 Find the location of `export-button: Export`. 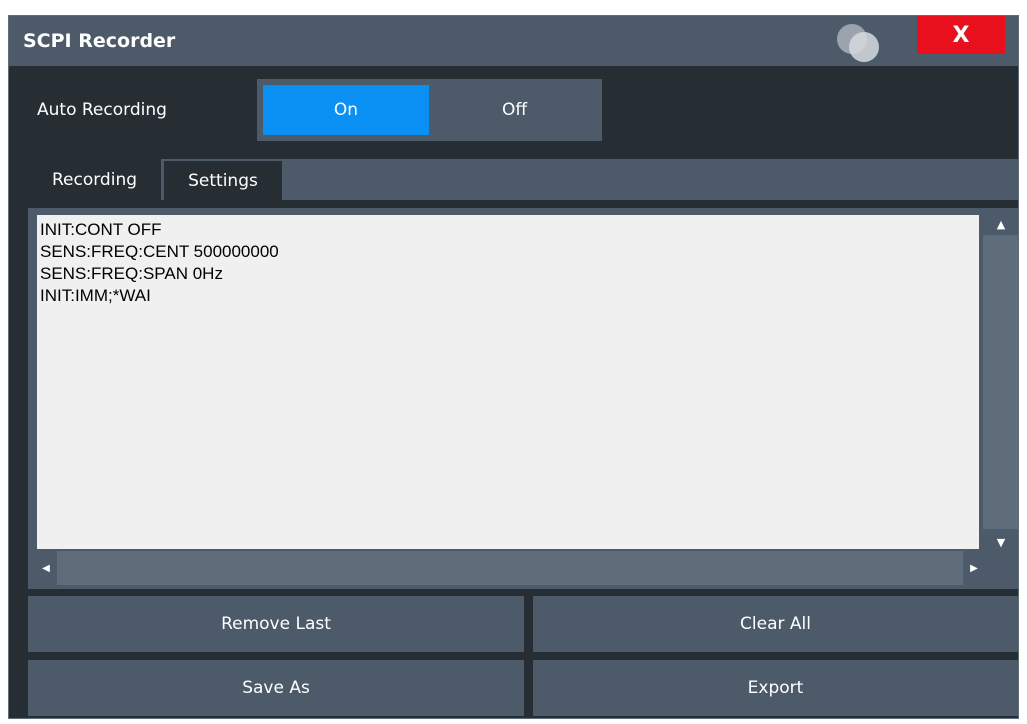

export-button: Export is located at coordinates (775, 688).